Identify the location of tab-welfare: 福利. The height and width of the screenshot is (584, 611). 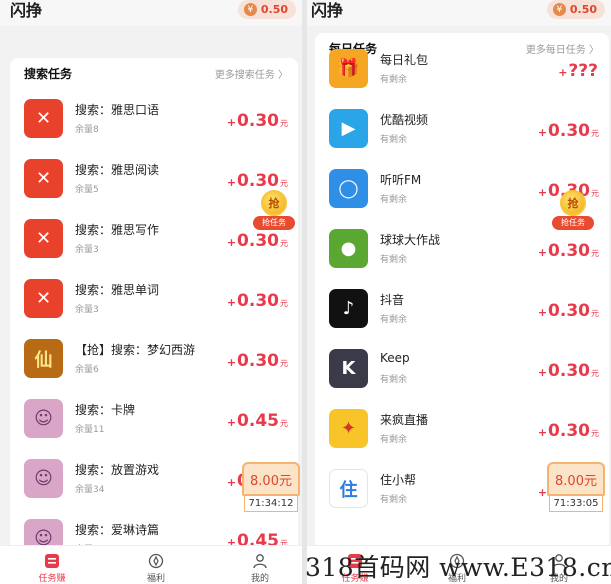
(156, 565).